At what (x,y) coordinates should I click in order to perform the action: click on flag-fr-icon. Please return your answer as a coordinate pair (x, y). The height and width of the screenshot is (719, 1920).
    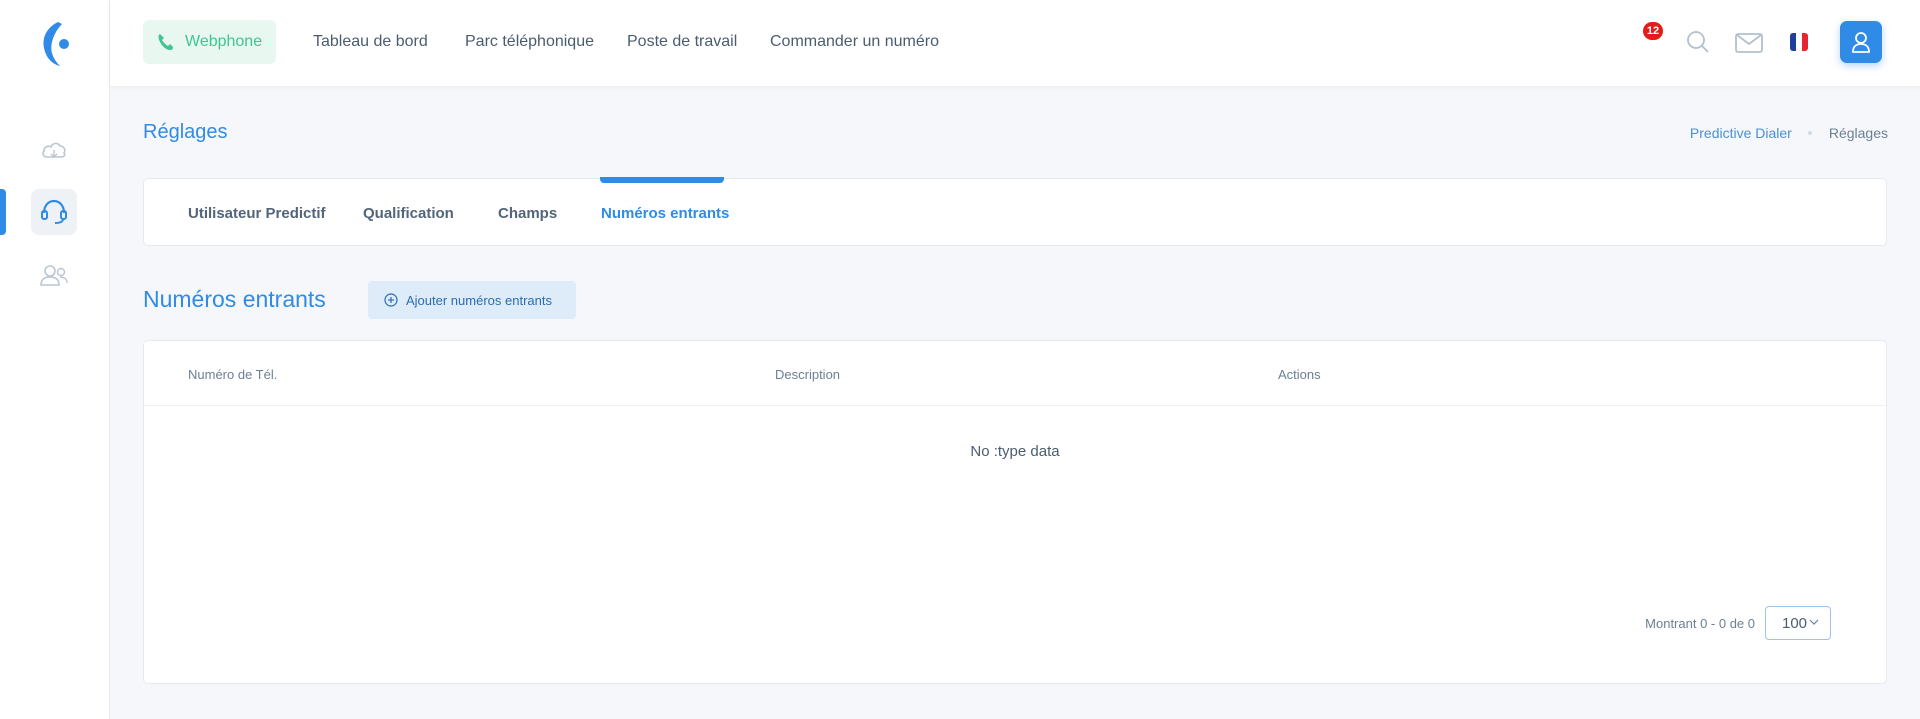
    Looking at the image, I should click on (1799, 42).